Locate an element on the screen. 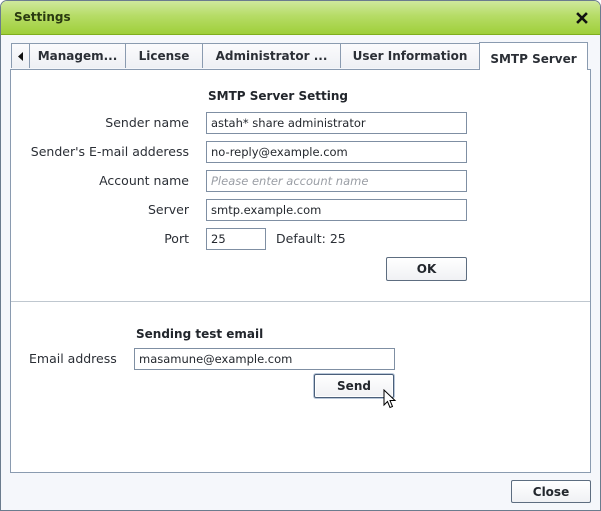 The height and width of the screenshot is (511, 601). tab-scroll-left-button is located at coordinates (20, 55).